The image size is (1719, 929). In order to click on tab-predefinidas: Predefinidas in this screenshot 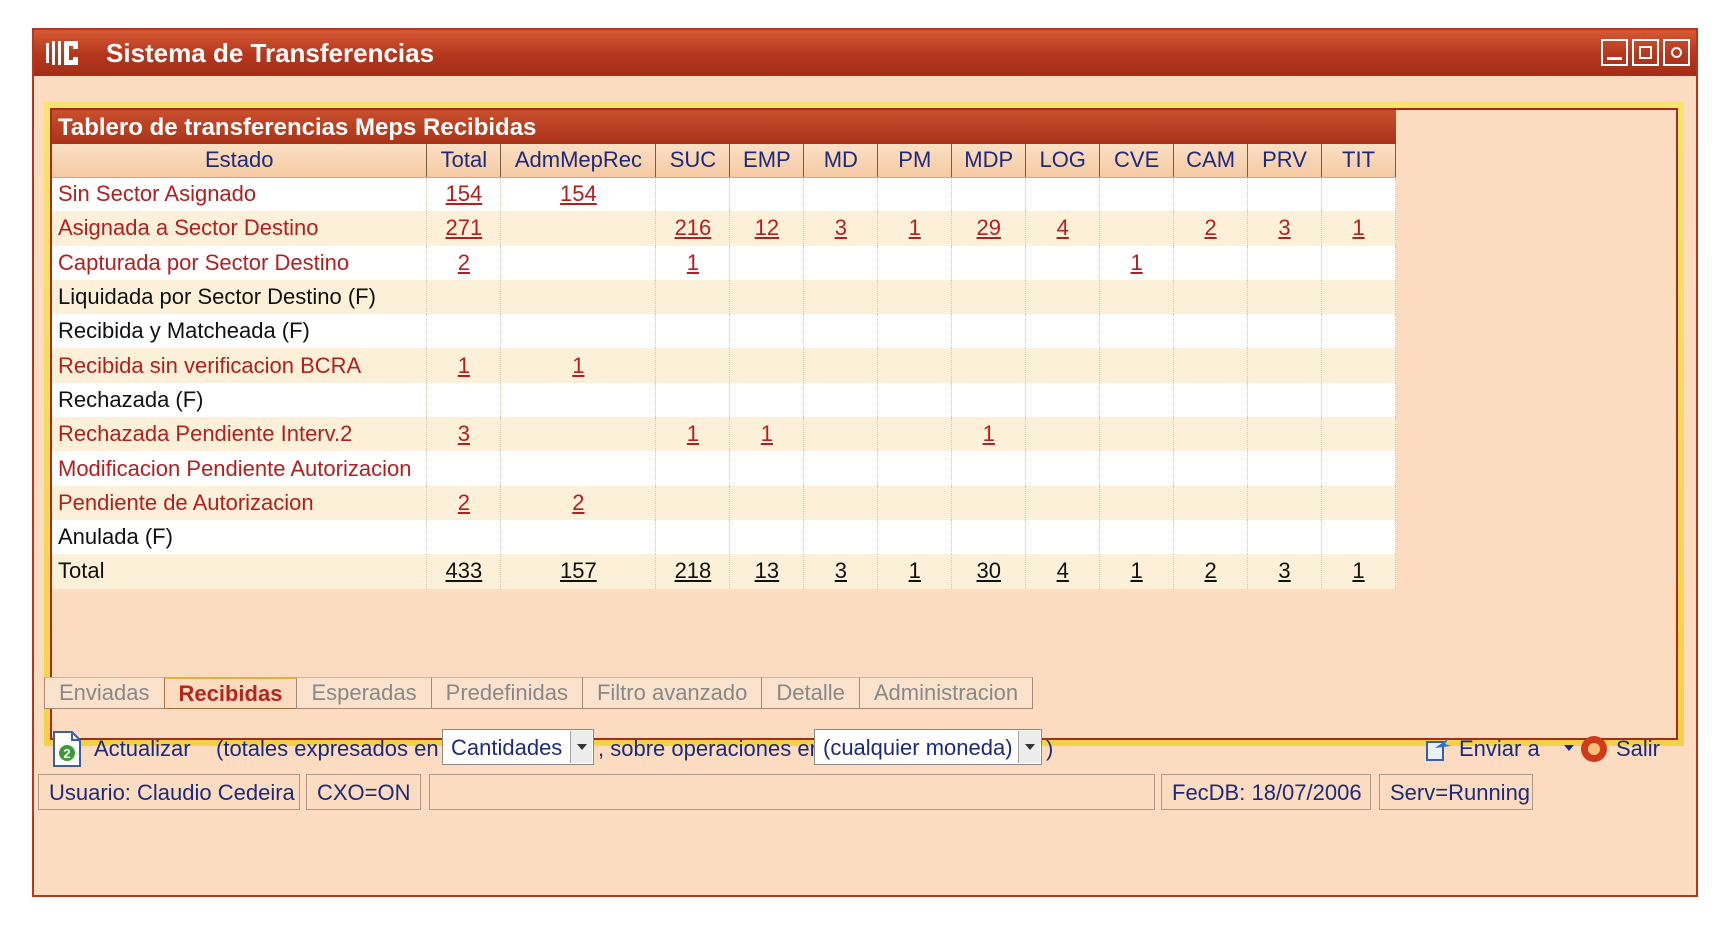, I will do `click(506, 693)`.